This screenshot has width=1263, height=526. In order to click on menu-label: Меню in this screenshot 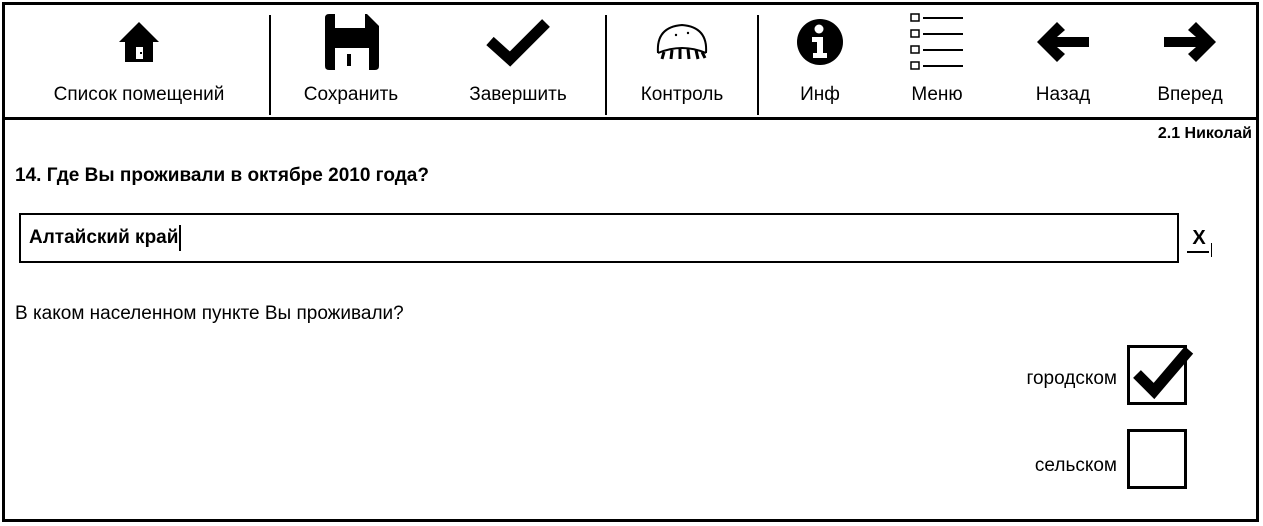, I will do `click(937, 94)`.